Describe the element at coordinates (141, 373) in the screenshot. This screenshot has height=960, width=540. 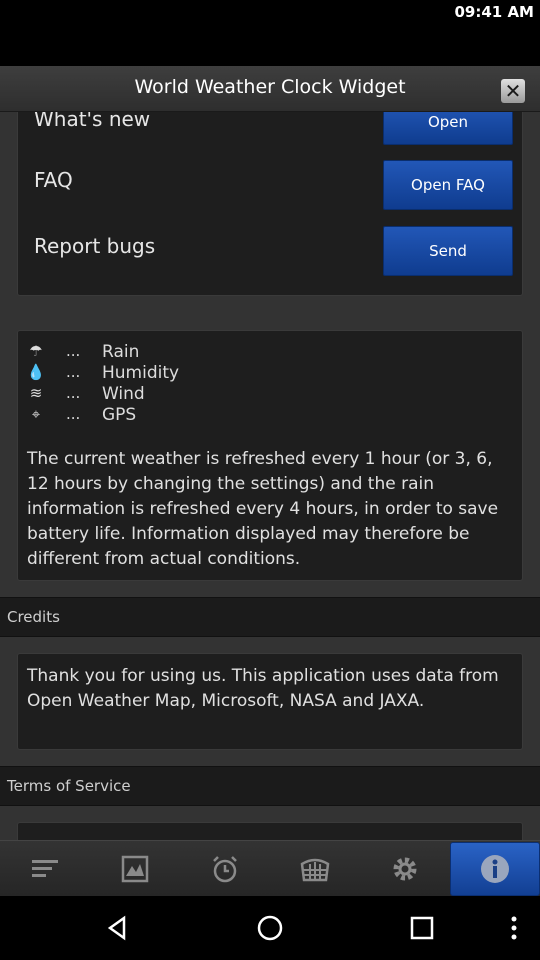
I see `legend-label-humidity: Humidity` at that location.